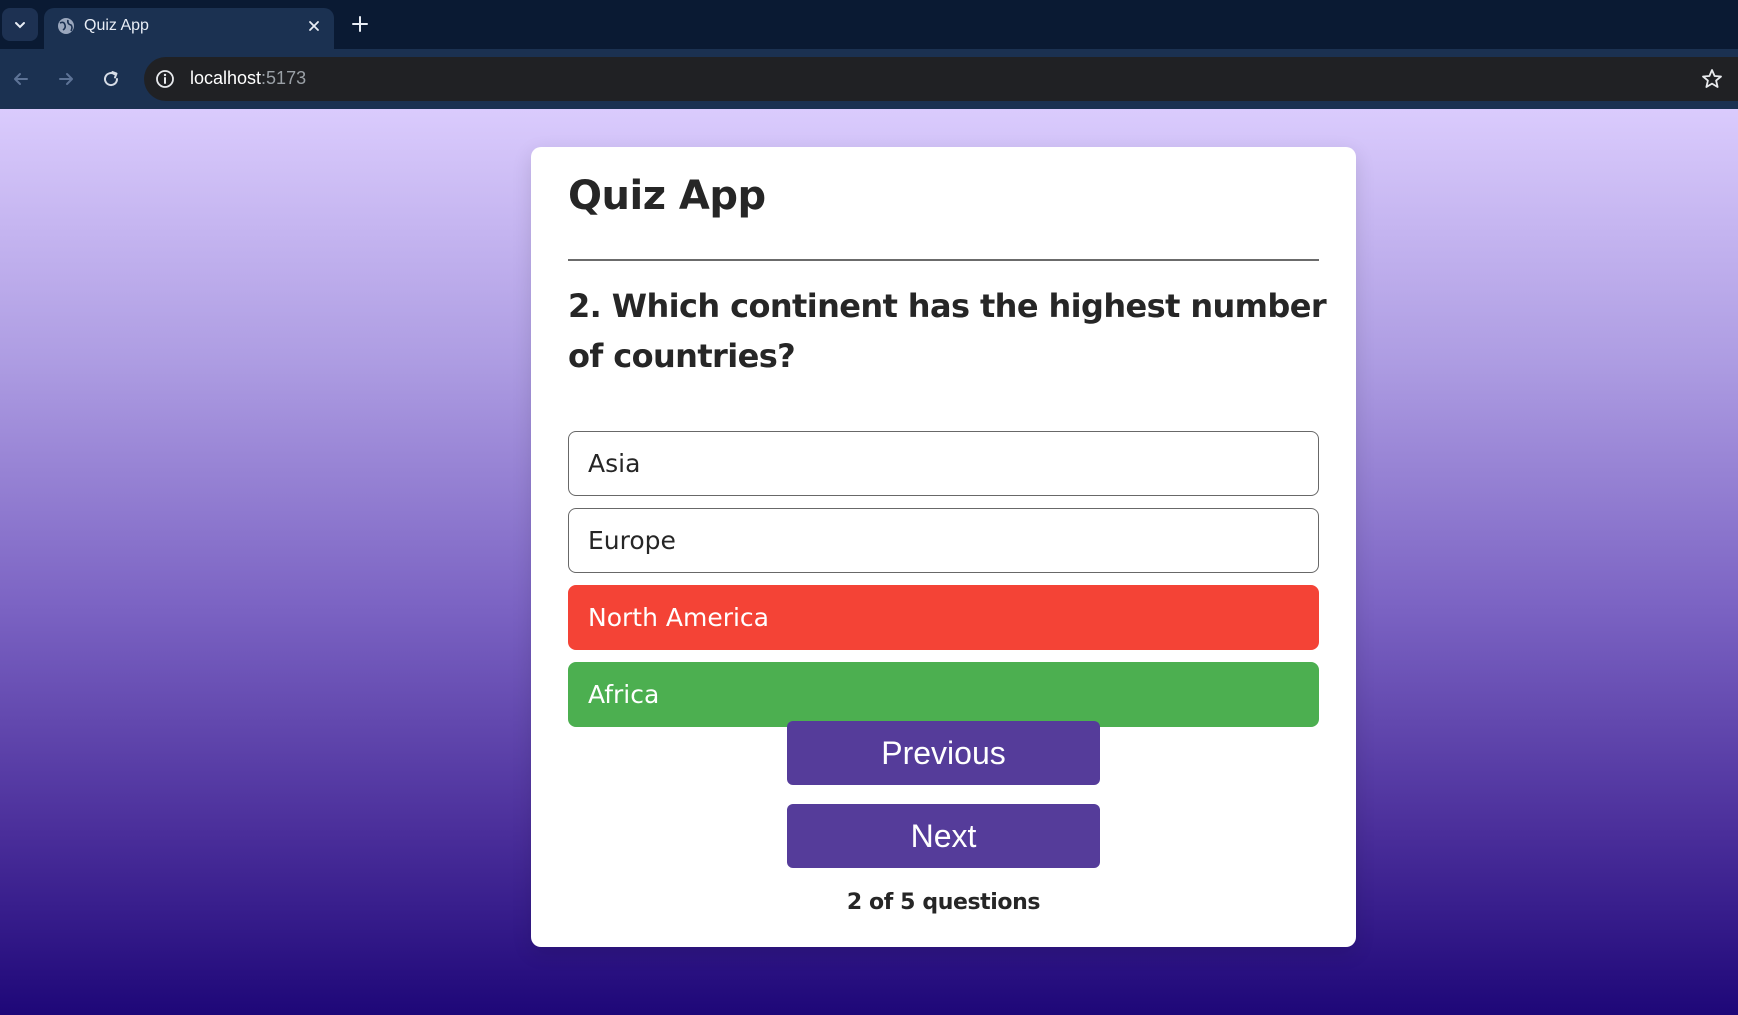 This screenshot has height=1015, width=1738. What do you see at coordinates (226, 78) in the screenshot?
I see `url-host: localhost` at bounding box center [226, 78].